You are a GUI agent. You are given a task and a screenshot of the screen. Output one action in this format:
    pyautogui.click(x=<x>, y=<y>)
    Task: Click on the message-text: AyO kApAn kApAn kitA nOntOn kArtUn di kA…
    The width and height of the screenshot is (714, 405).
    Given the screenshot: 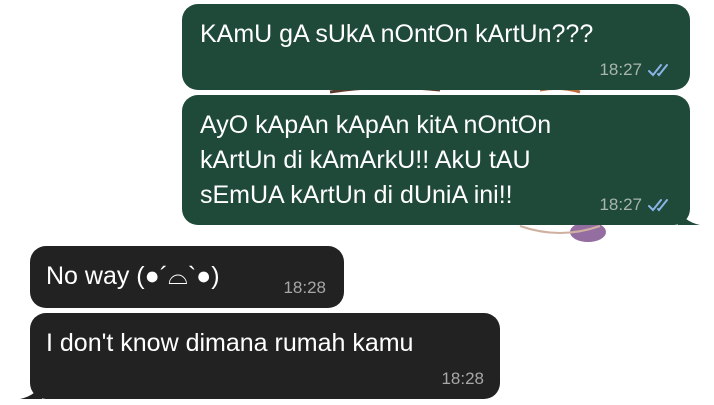 What is the action you would take?
    pyautogui.click(x=376, y=160)
    